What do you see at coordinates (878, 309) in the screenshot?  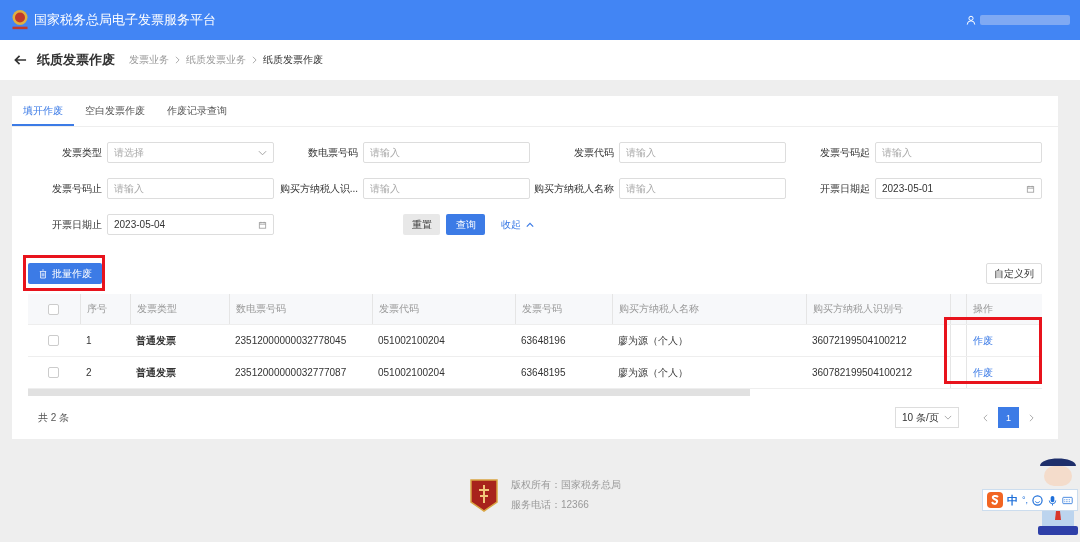 I see `column-header: 购买方纳税人识别号` at bounding box center [878, 309].